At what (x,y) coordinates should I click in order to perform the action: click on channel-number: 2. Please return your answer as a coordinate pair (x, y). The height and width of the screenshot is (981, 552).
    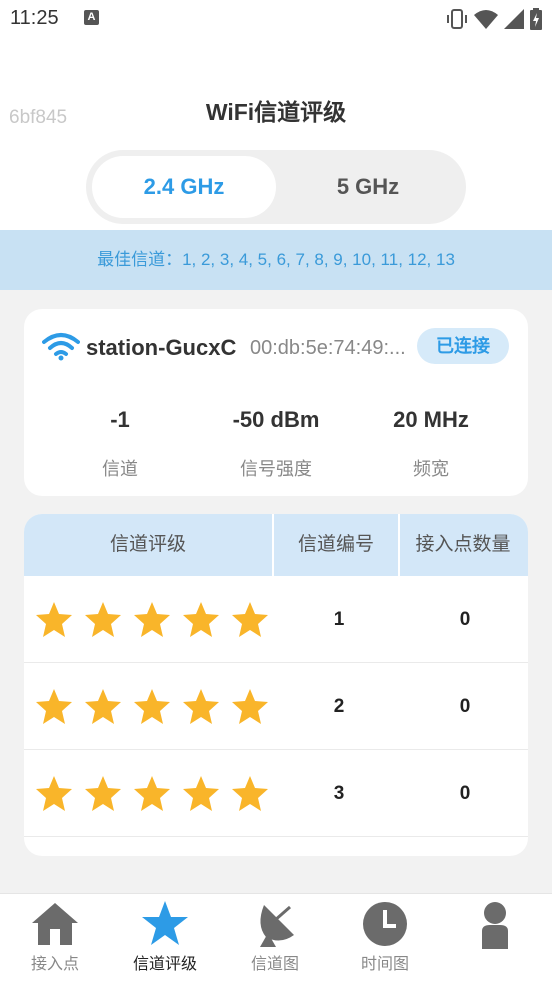
    Looking at the image, I should click on (339, 706).